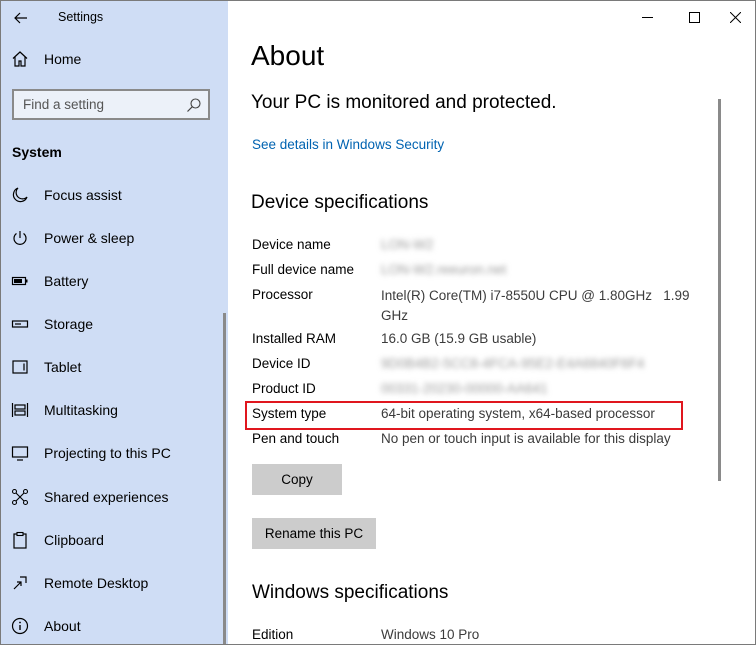 This screenshot has height=645, width=756. What do you see at coordinates (273, 634) in the screenshot?
I see `spec-label-edition: Edition` at bounding box center [273, 634].